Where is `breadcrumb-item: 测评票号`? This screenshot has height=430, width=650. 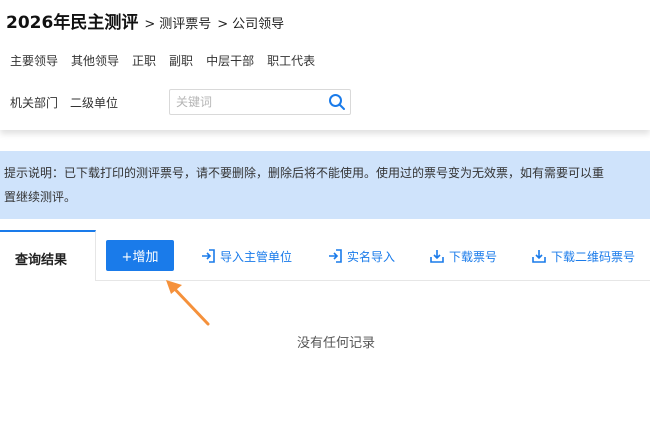
breadcrumb-item: 测评票号 is located at coordinates (185, 22).